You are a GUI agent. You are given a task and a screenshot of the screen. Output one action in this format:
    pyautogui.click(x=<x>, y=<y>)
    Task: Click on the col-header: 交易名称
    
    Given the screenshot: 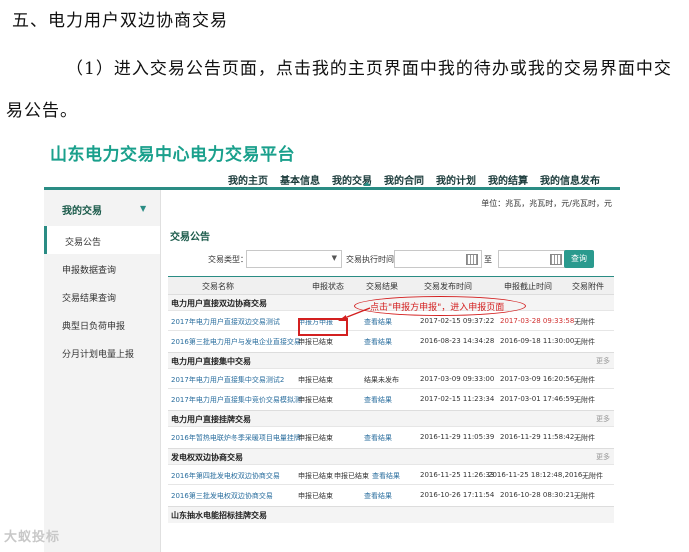 What is the action you would take?
    pyautogui.click(x=218, y=286)
    